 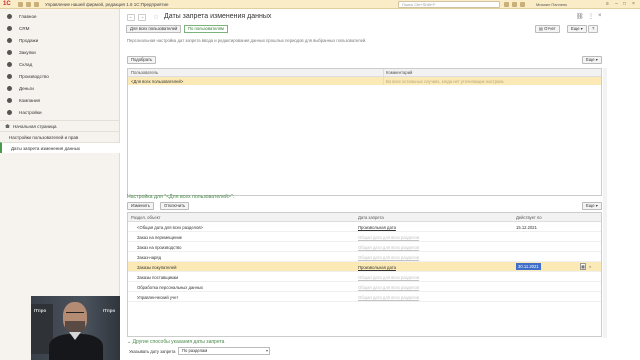 I want to click on table-header: Раздел, объект Дата запрета Действует по, so click(x=364, y=217).